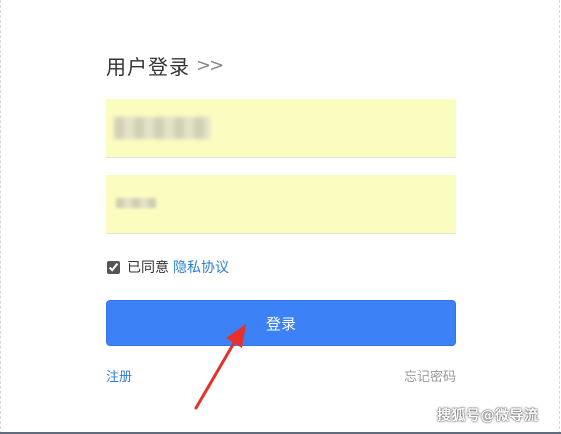 Image resolution: width=561 pixels, height=434 pixels. Describe the element at coordinates (281, 375) in the screenshot. I see `bottom-links: 注册 忘记密码` at that location.